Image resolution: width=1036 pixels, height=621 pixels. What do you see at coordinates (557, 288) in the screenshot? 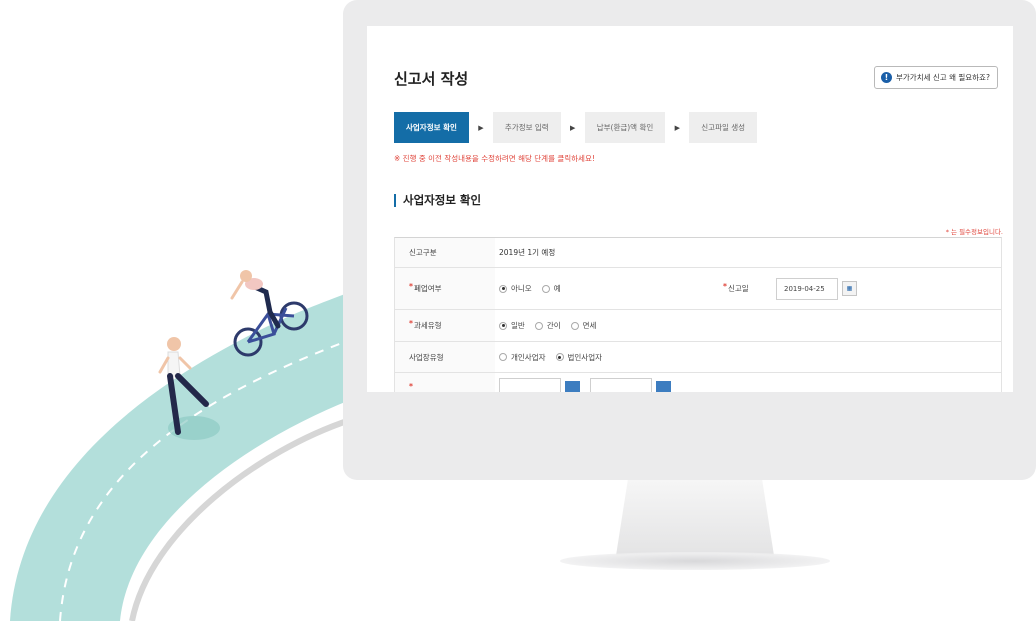
I see `radio-label: 예` at bounding box center [557, 288].